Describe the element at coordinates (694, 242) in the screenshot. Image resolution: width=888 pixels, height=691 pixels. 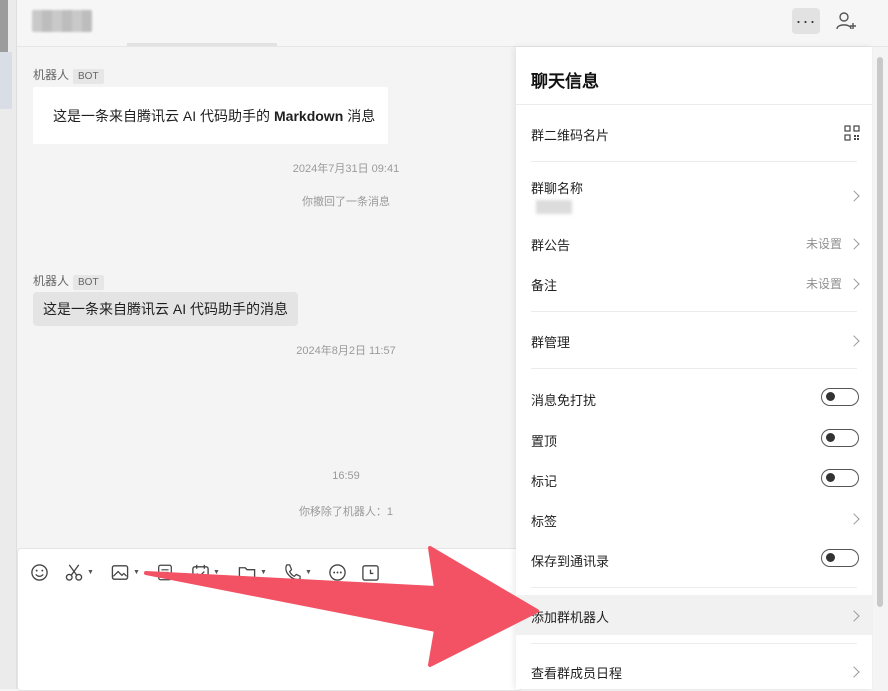
I see `announcement-row: 群公告 未设置` at that location.